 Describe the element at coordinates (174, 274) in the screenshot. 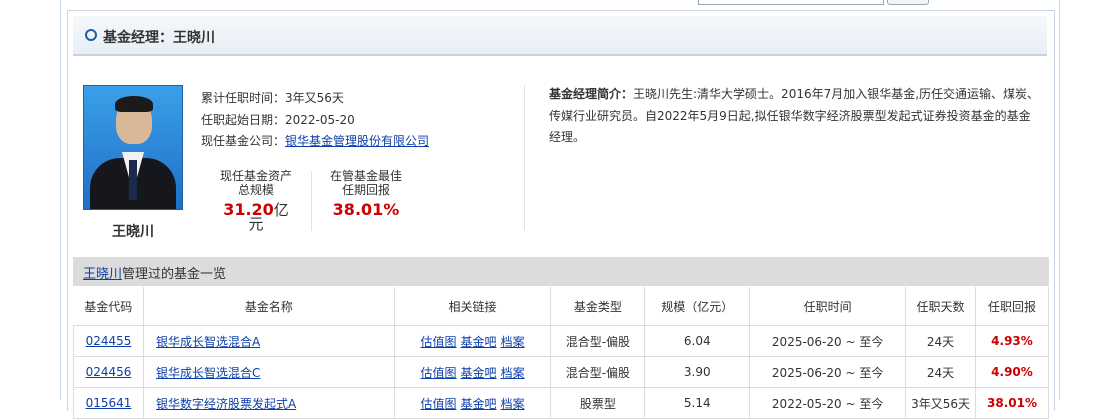

I see `fund-list-title: 管理过的基金一览` at that location.